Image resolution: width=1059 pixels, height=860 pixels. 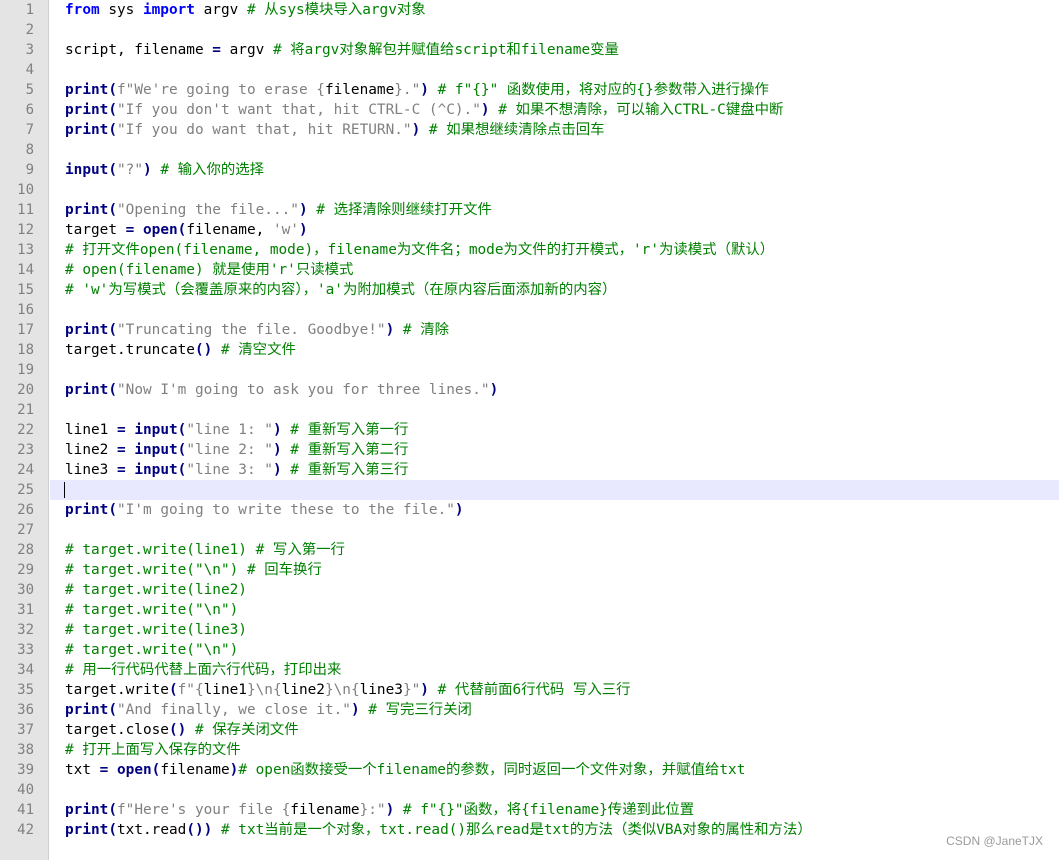 I want to click on comment-token: # 选择清除则继续打开文件, so click(x=399, y=210).